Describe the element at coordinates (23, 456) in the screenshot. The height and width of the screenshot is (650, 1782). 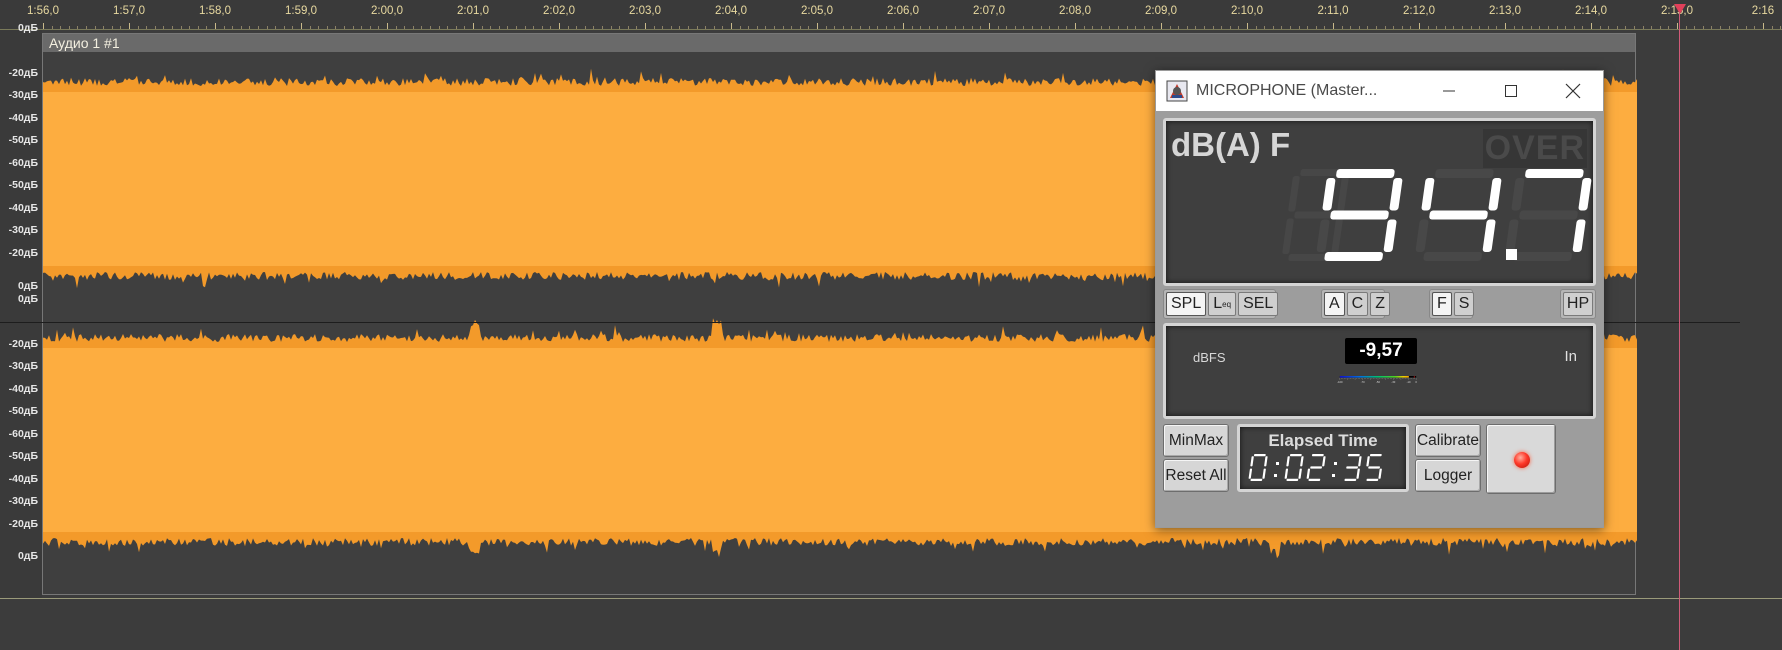
I see `db-scale-label: -50дБ` at that location.